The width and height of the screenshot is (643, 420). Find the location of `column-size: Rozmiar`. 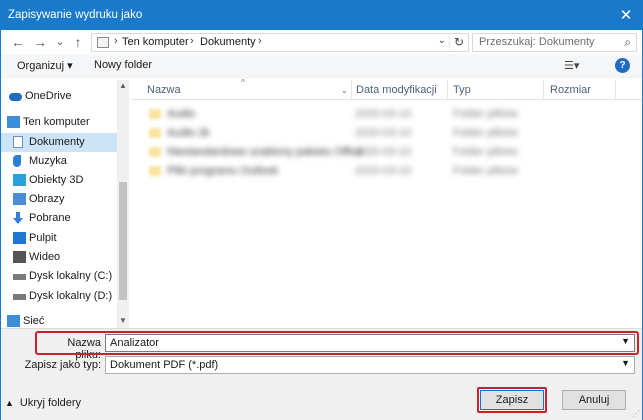

column-size: Rozmiar is located at coordinates (570, 90).